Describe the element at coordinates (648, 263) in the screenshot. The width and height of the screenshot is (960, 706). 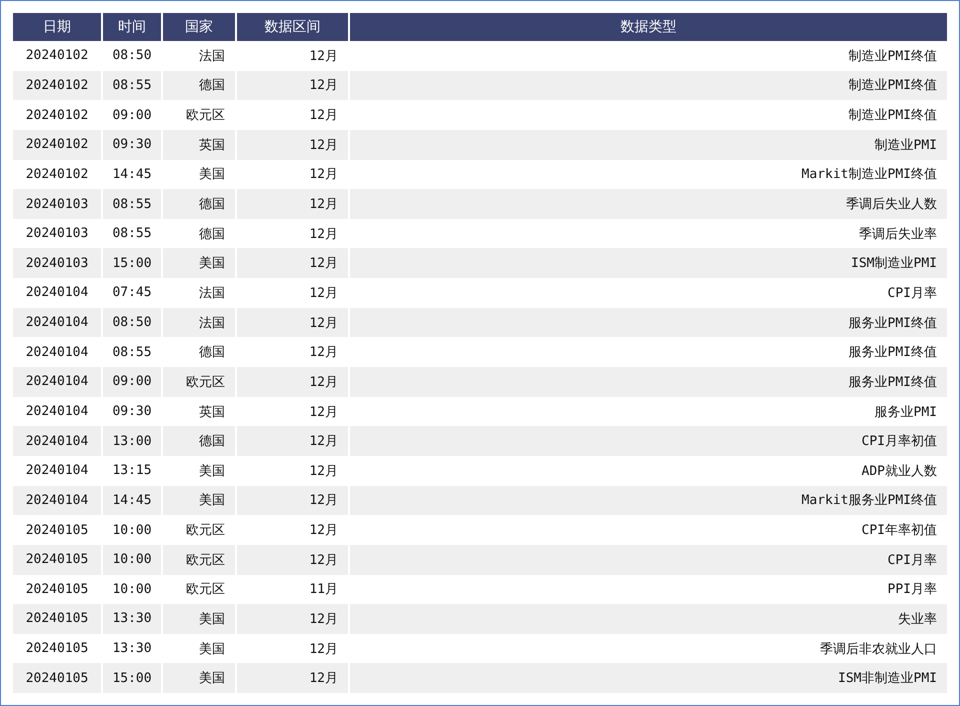
I see `table-cell: ISM制造业PMI` at that location.